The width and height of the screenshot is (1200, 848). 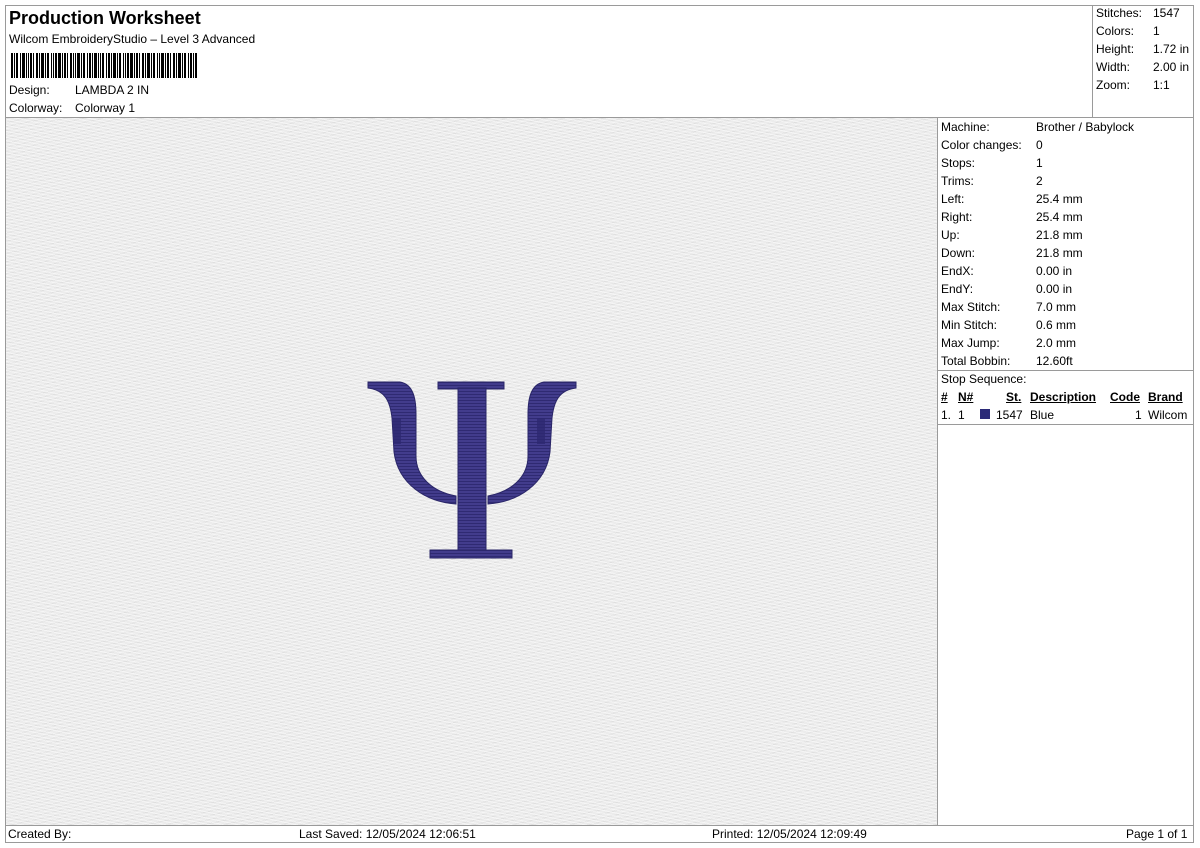 What do you see at coordinates (992, 181) in the screenshot?
I see `info-row-trims: Trims: 2` at bounding box center [992, 181].